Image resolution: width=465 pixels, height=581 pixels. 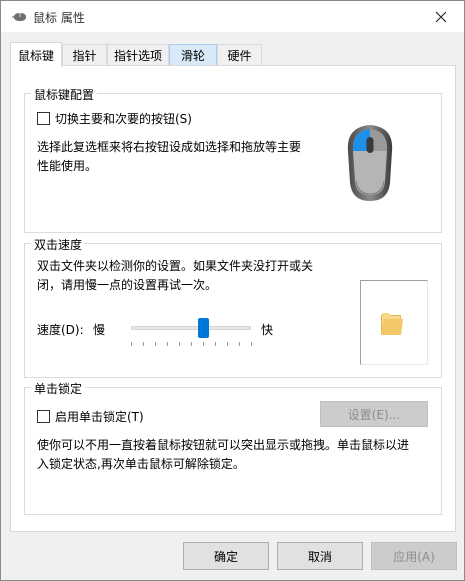 What do you see at coordinates (19, 17) in the screenshot?
I see `mouse-icon` at bounding box center [19, 17].